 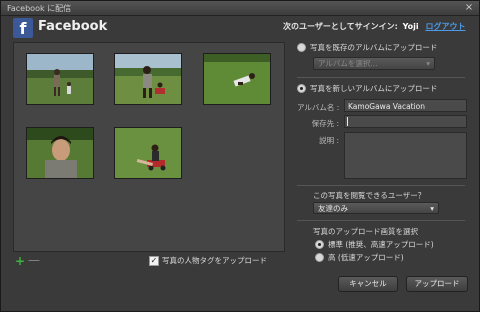 I want to click on quality-high-label: 高 (低速アップロード), so click(x=366, y=257).